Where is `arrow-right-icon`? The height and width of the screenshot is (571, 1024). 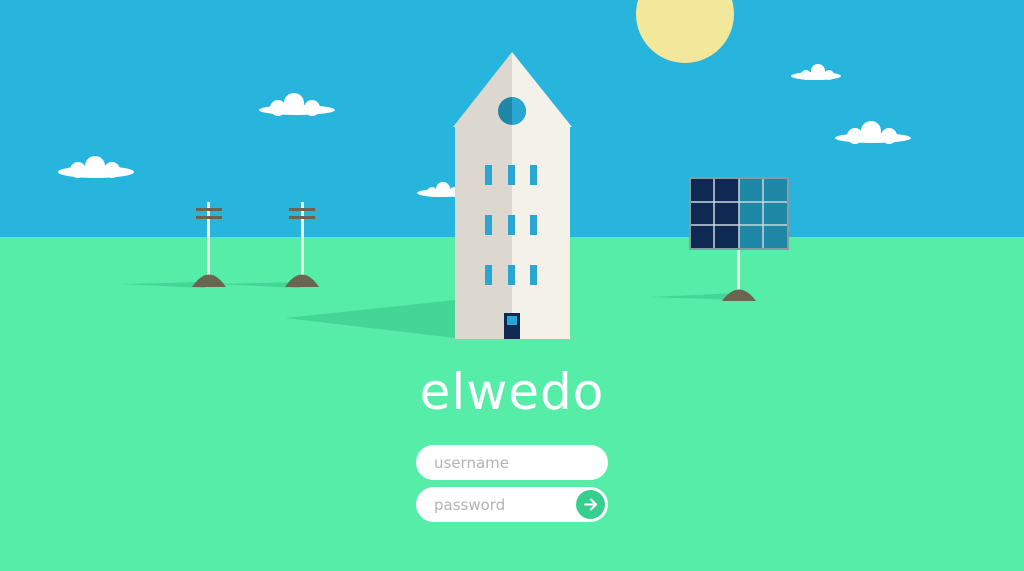
arrow-right-icon is located at coordinates (590, 504).